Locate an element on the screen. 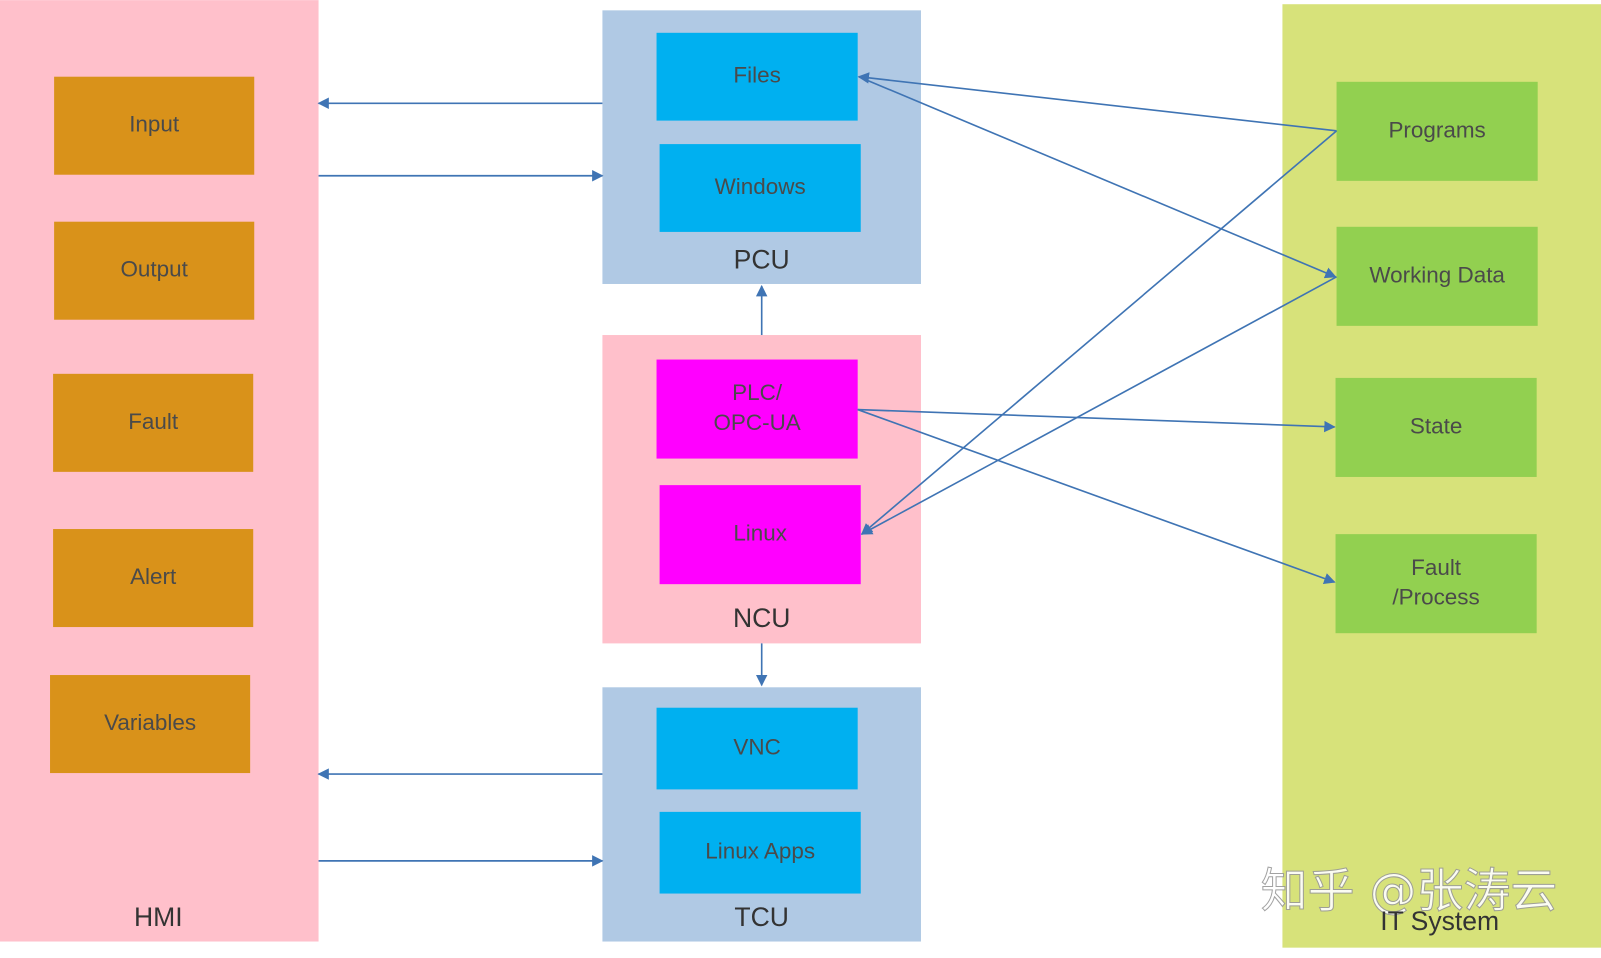 This screenshot has height=958, width=1601. pcu-item-files: Files is located at coordinates (757, 76).